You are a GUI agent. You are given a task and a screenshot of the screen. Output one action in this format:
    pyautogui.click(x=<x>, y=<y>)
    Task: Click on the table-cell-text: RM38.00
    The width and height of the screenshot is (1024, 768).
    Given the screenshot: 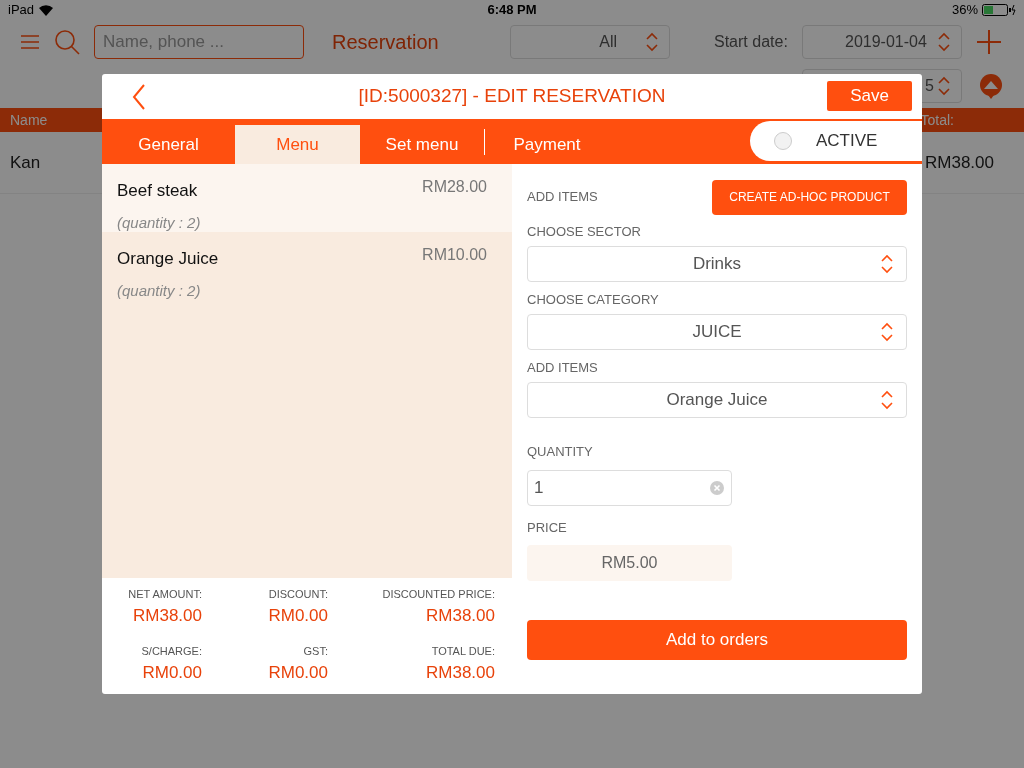 What is the action you would take?
    pyautogui.click(x=959, y=162)
    